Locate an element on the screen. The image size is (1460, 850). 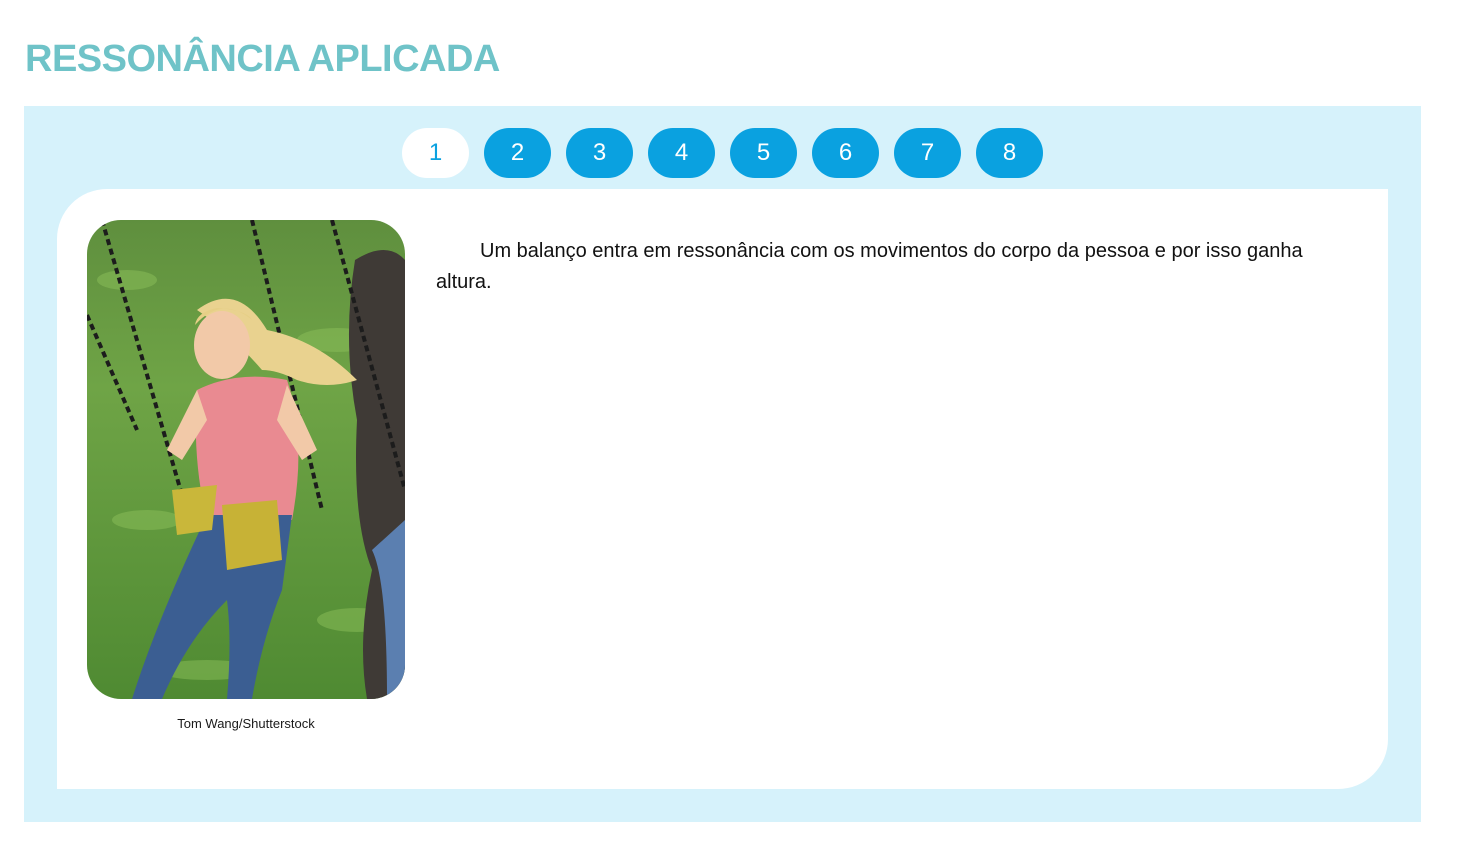
image-credit: Tom Wang/Shutterstock is located at coordinates (246, 723).